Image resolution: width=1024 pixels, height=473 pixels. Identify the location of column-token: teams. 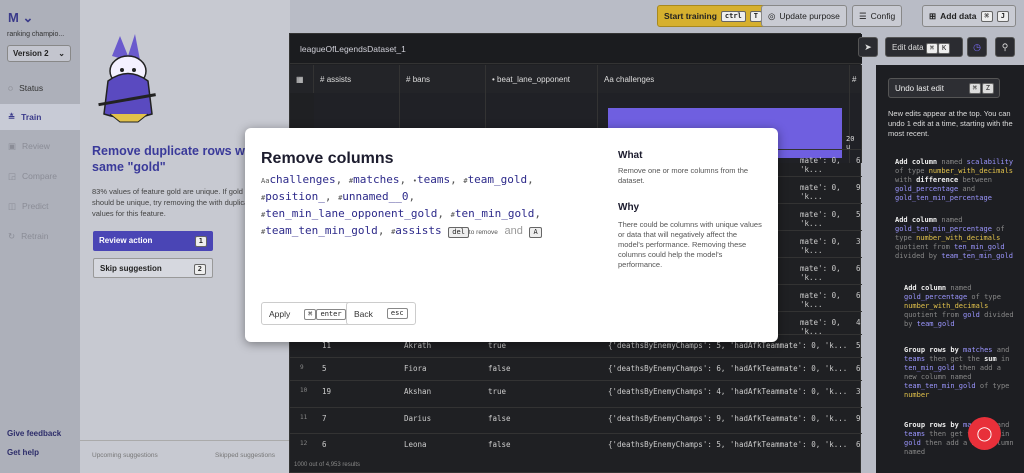
(433, 179).